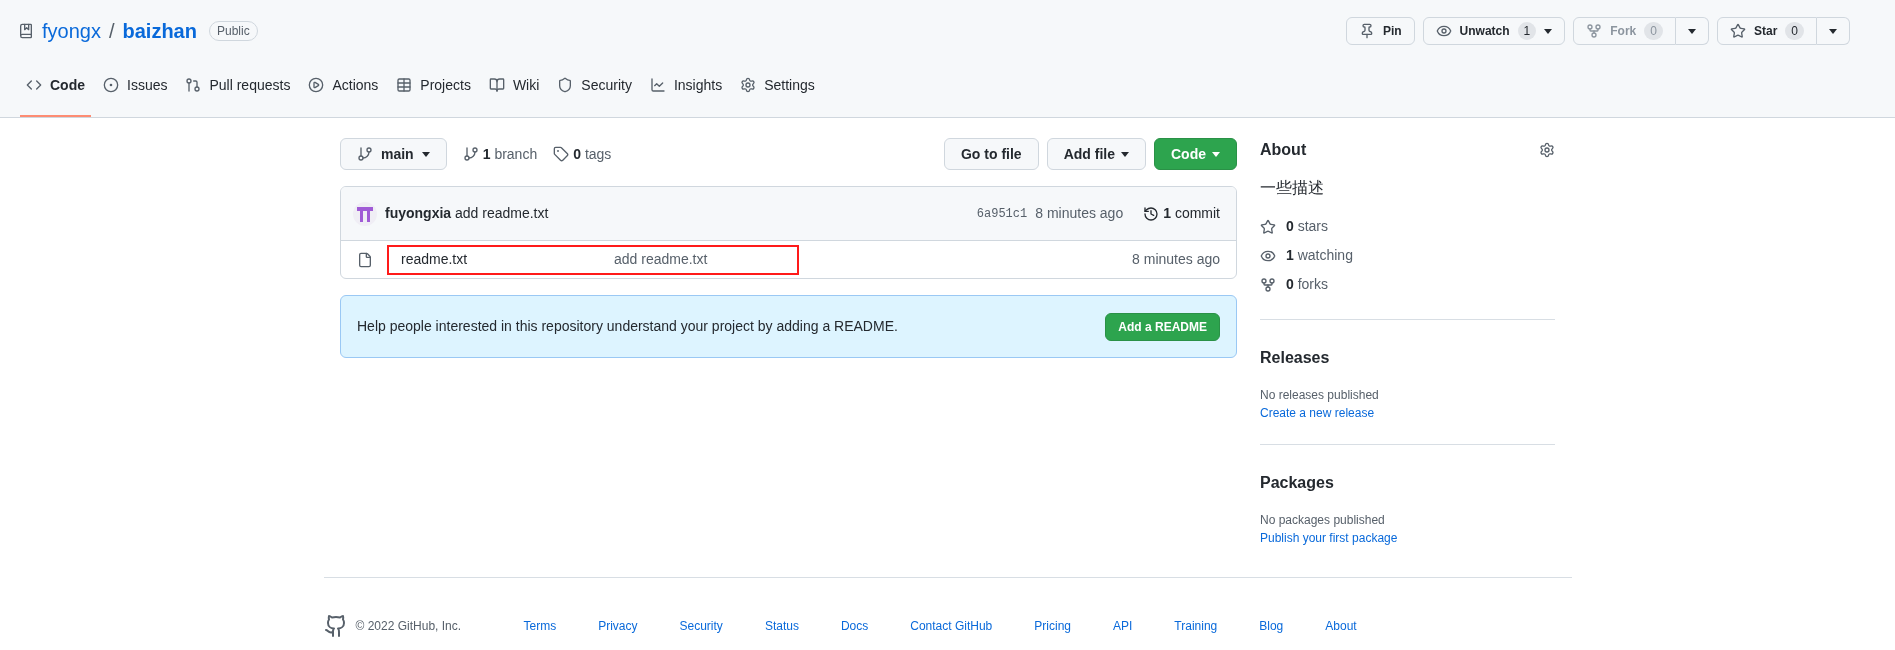 The height and width of the screenshot is (650, 1895). I want to click on footer-link: Blog, so click(1271, 626).